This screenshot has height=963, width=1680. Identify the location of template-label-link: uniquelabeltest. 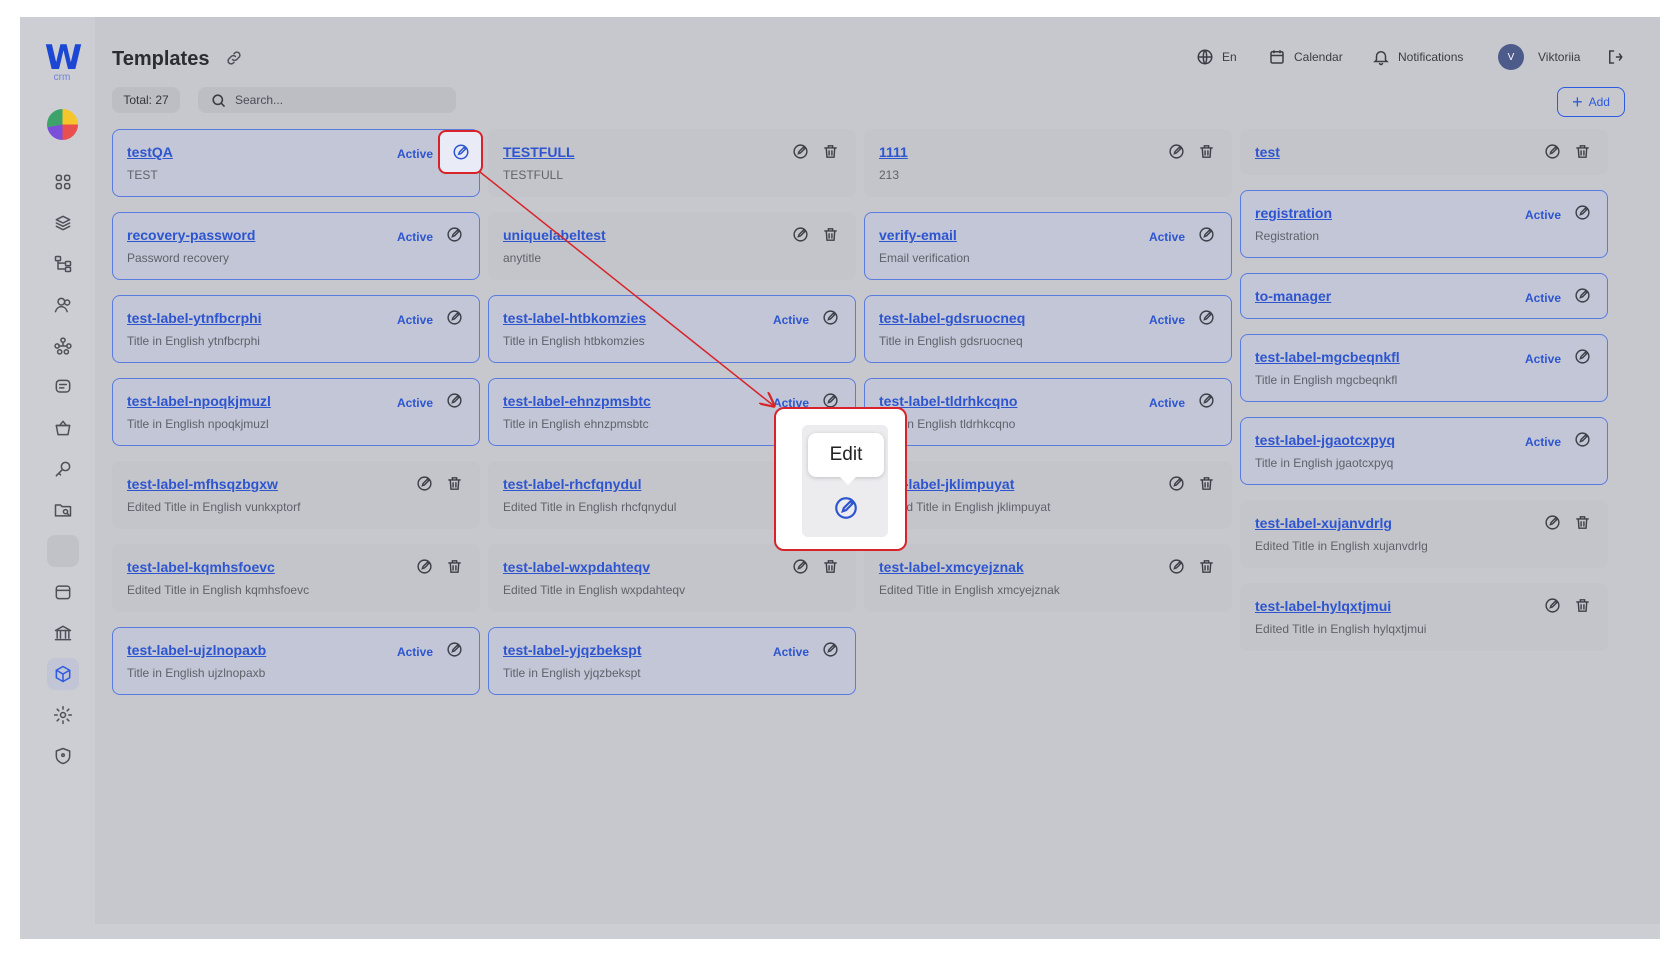
(554, 235).